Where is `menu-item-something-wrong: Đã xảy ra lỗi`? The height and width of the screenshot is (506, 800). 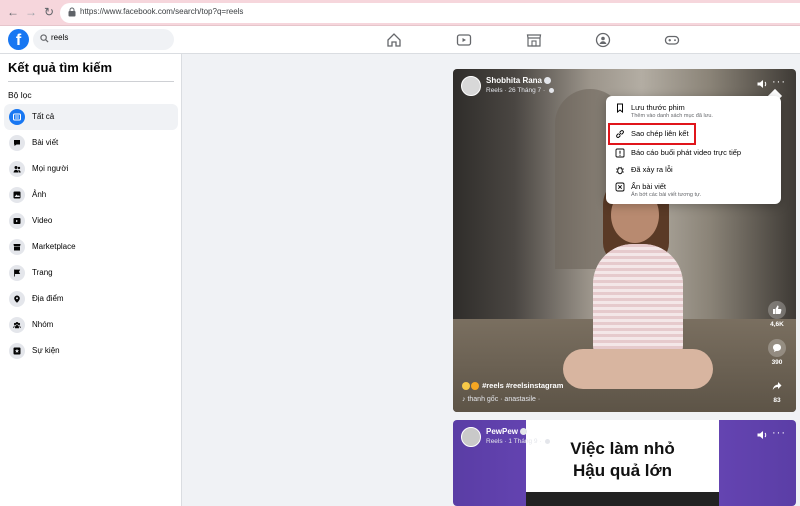
menu-item-something-wrong: Đã xảy ra lỗi is located at coordinates (693, 171).